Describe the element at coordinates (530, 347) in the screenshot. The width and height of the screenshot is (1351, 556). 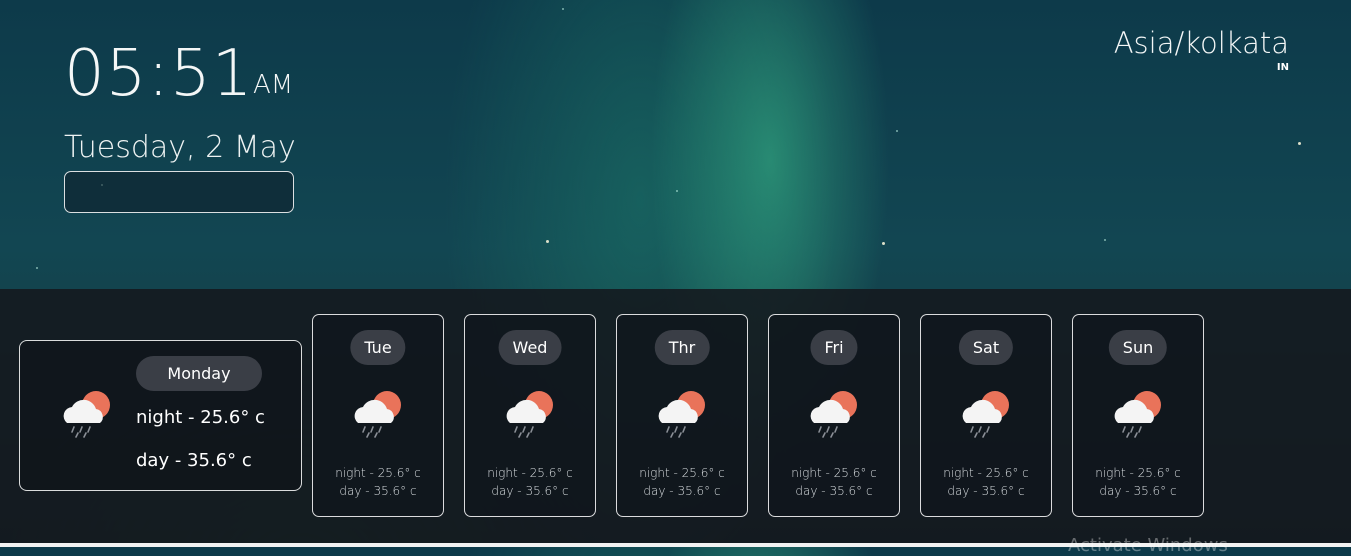
I see `forecast-day-label: Wed` at that location.